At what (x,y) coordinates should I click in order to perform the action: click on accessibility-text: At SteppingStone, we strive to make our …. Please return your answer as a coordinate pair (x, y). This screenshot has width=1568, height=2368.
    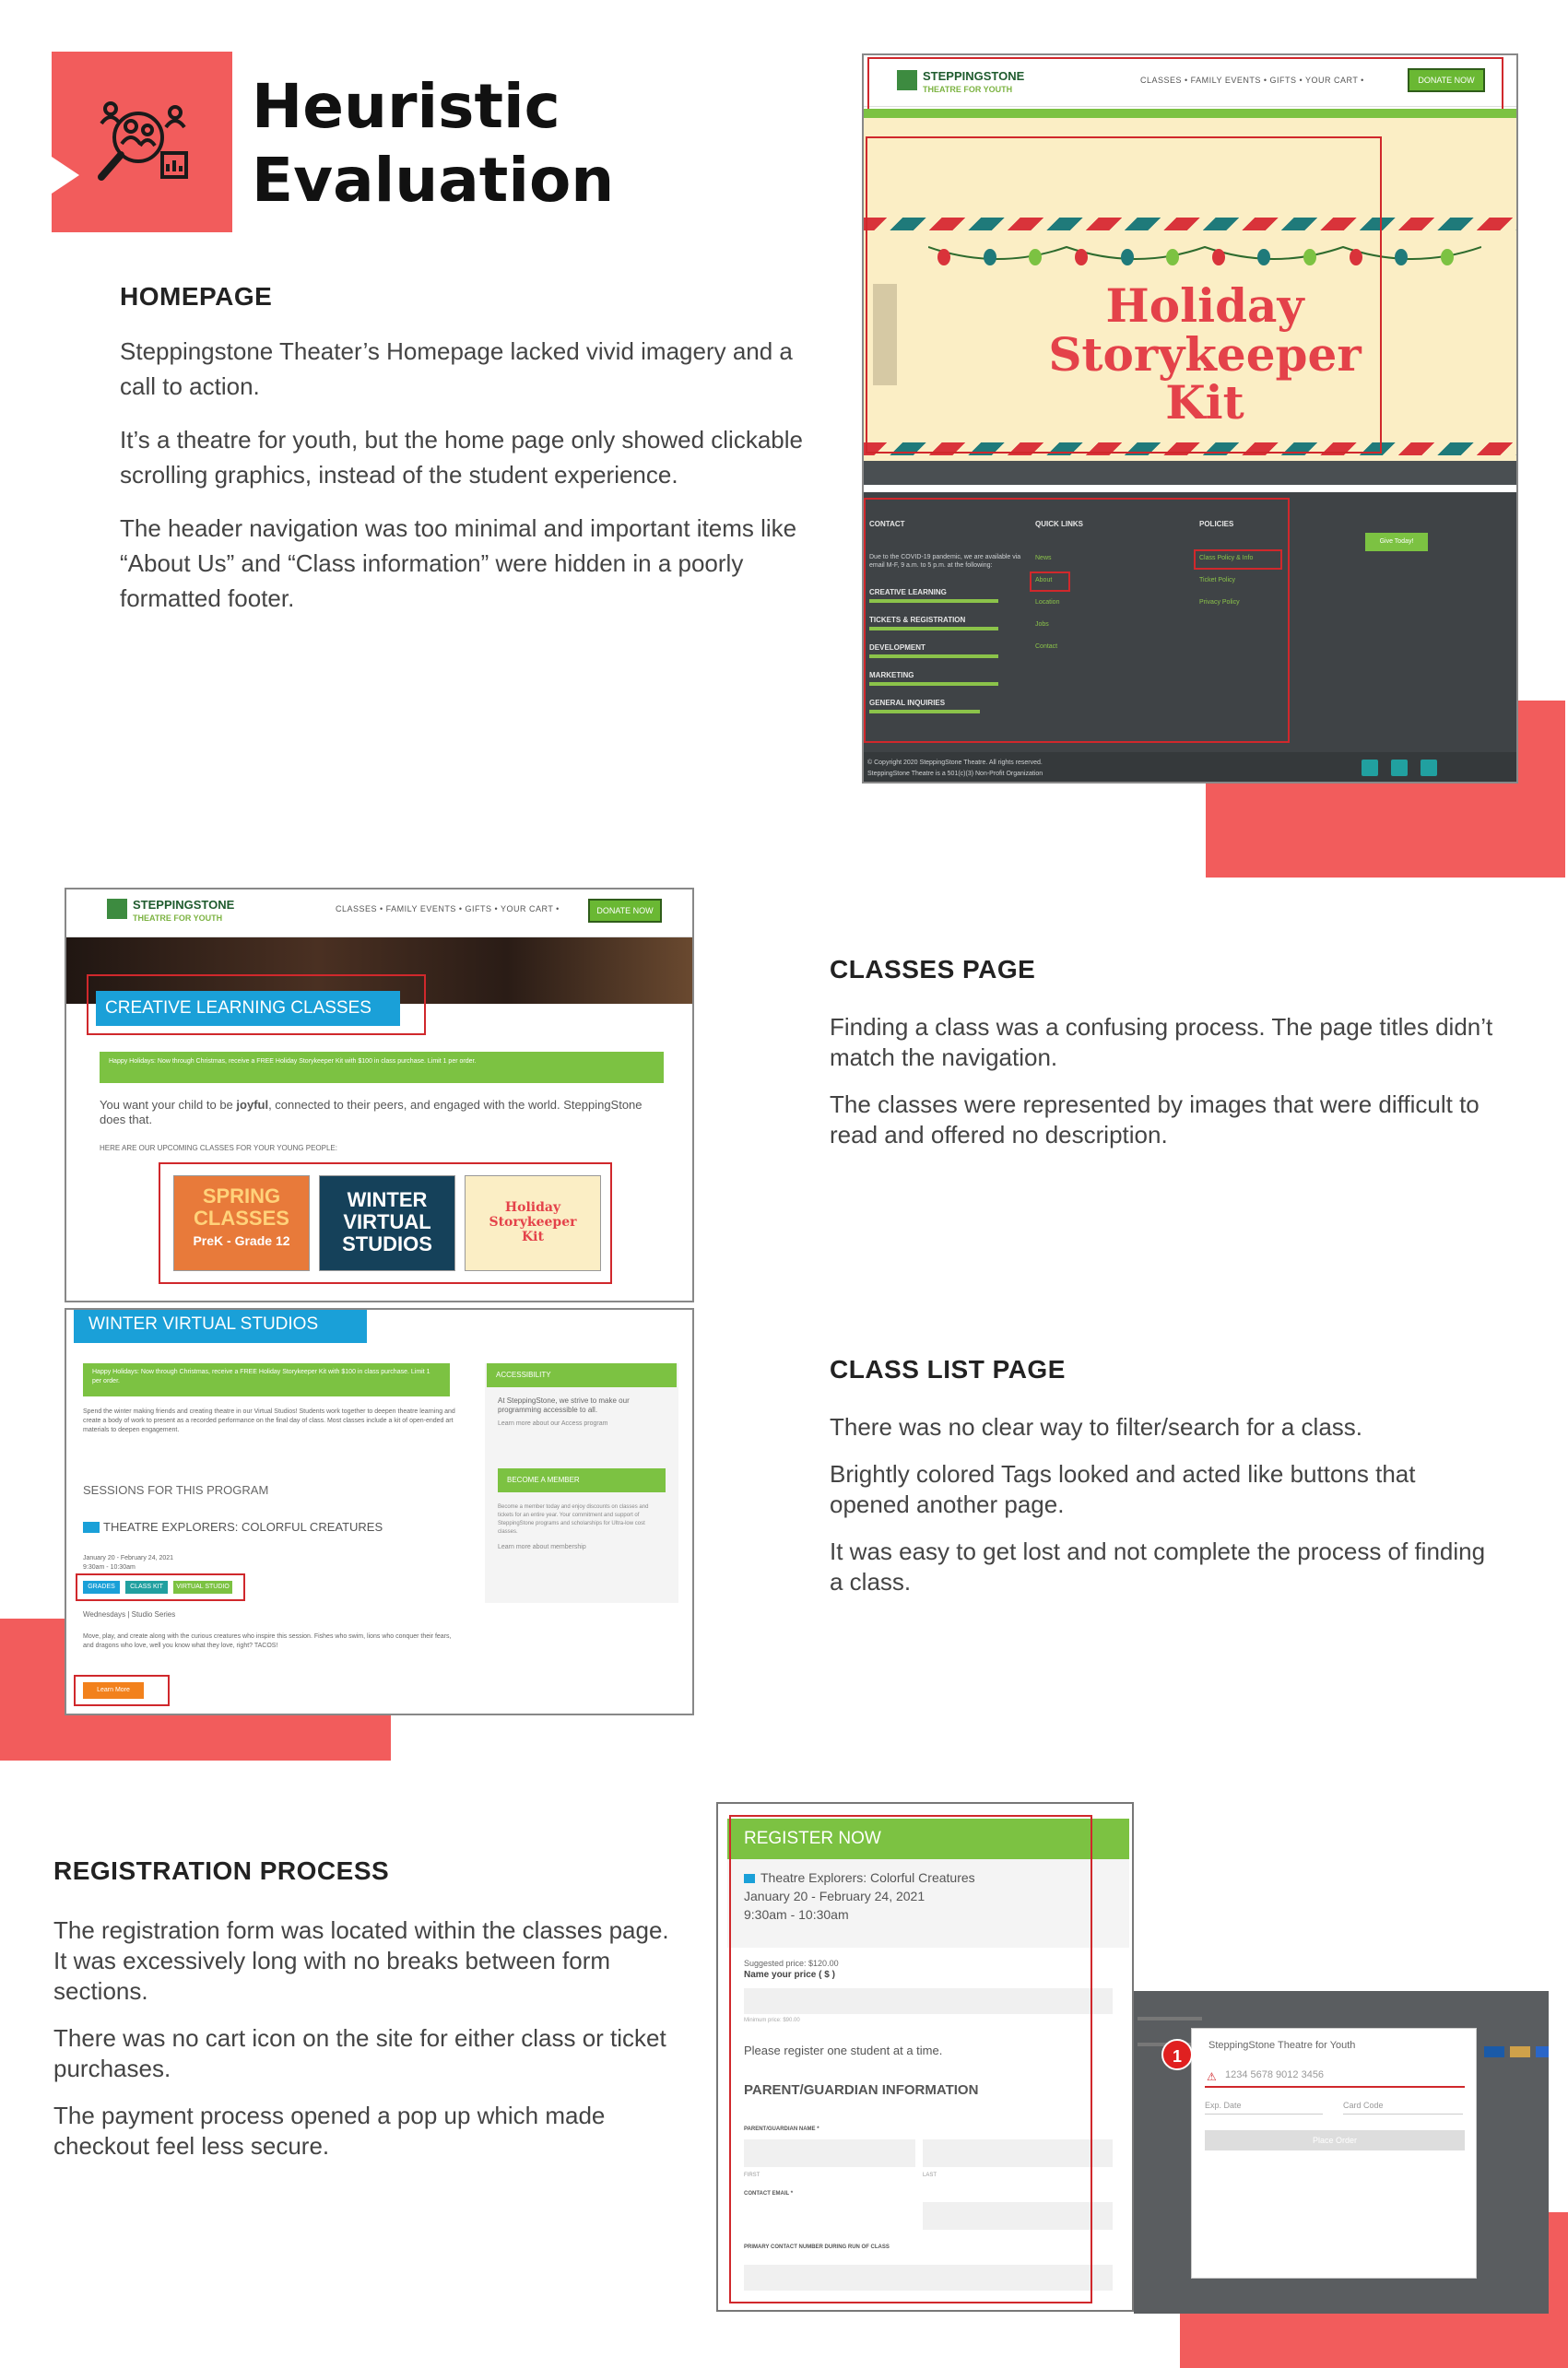
    Looking at the image, I should click on (564, 1405).